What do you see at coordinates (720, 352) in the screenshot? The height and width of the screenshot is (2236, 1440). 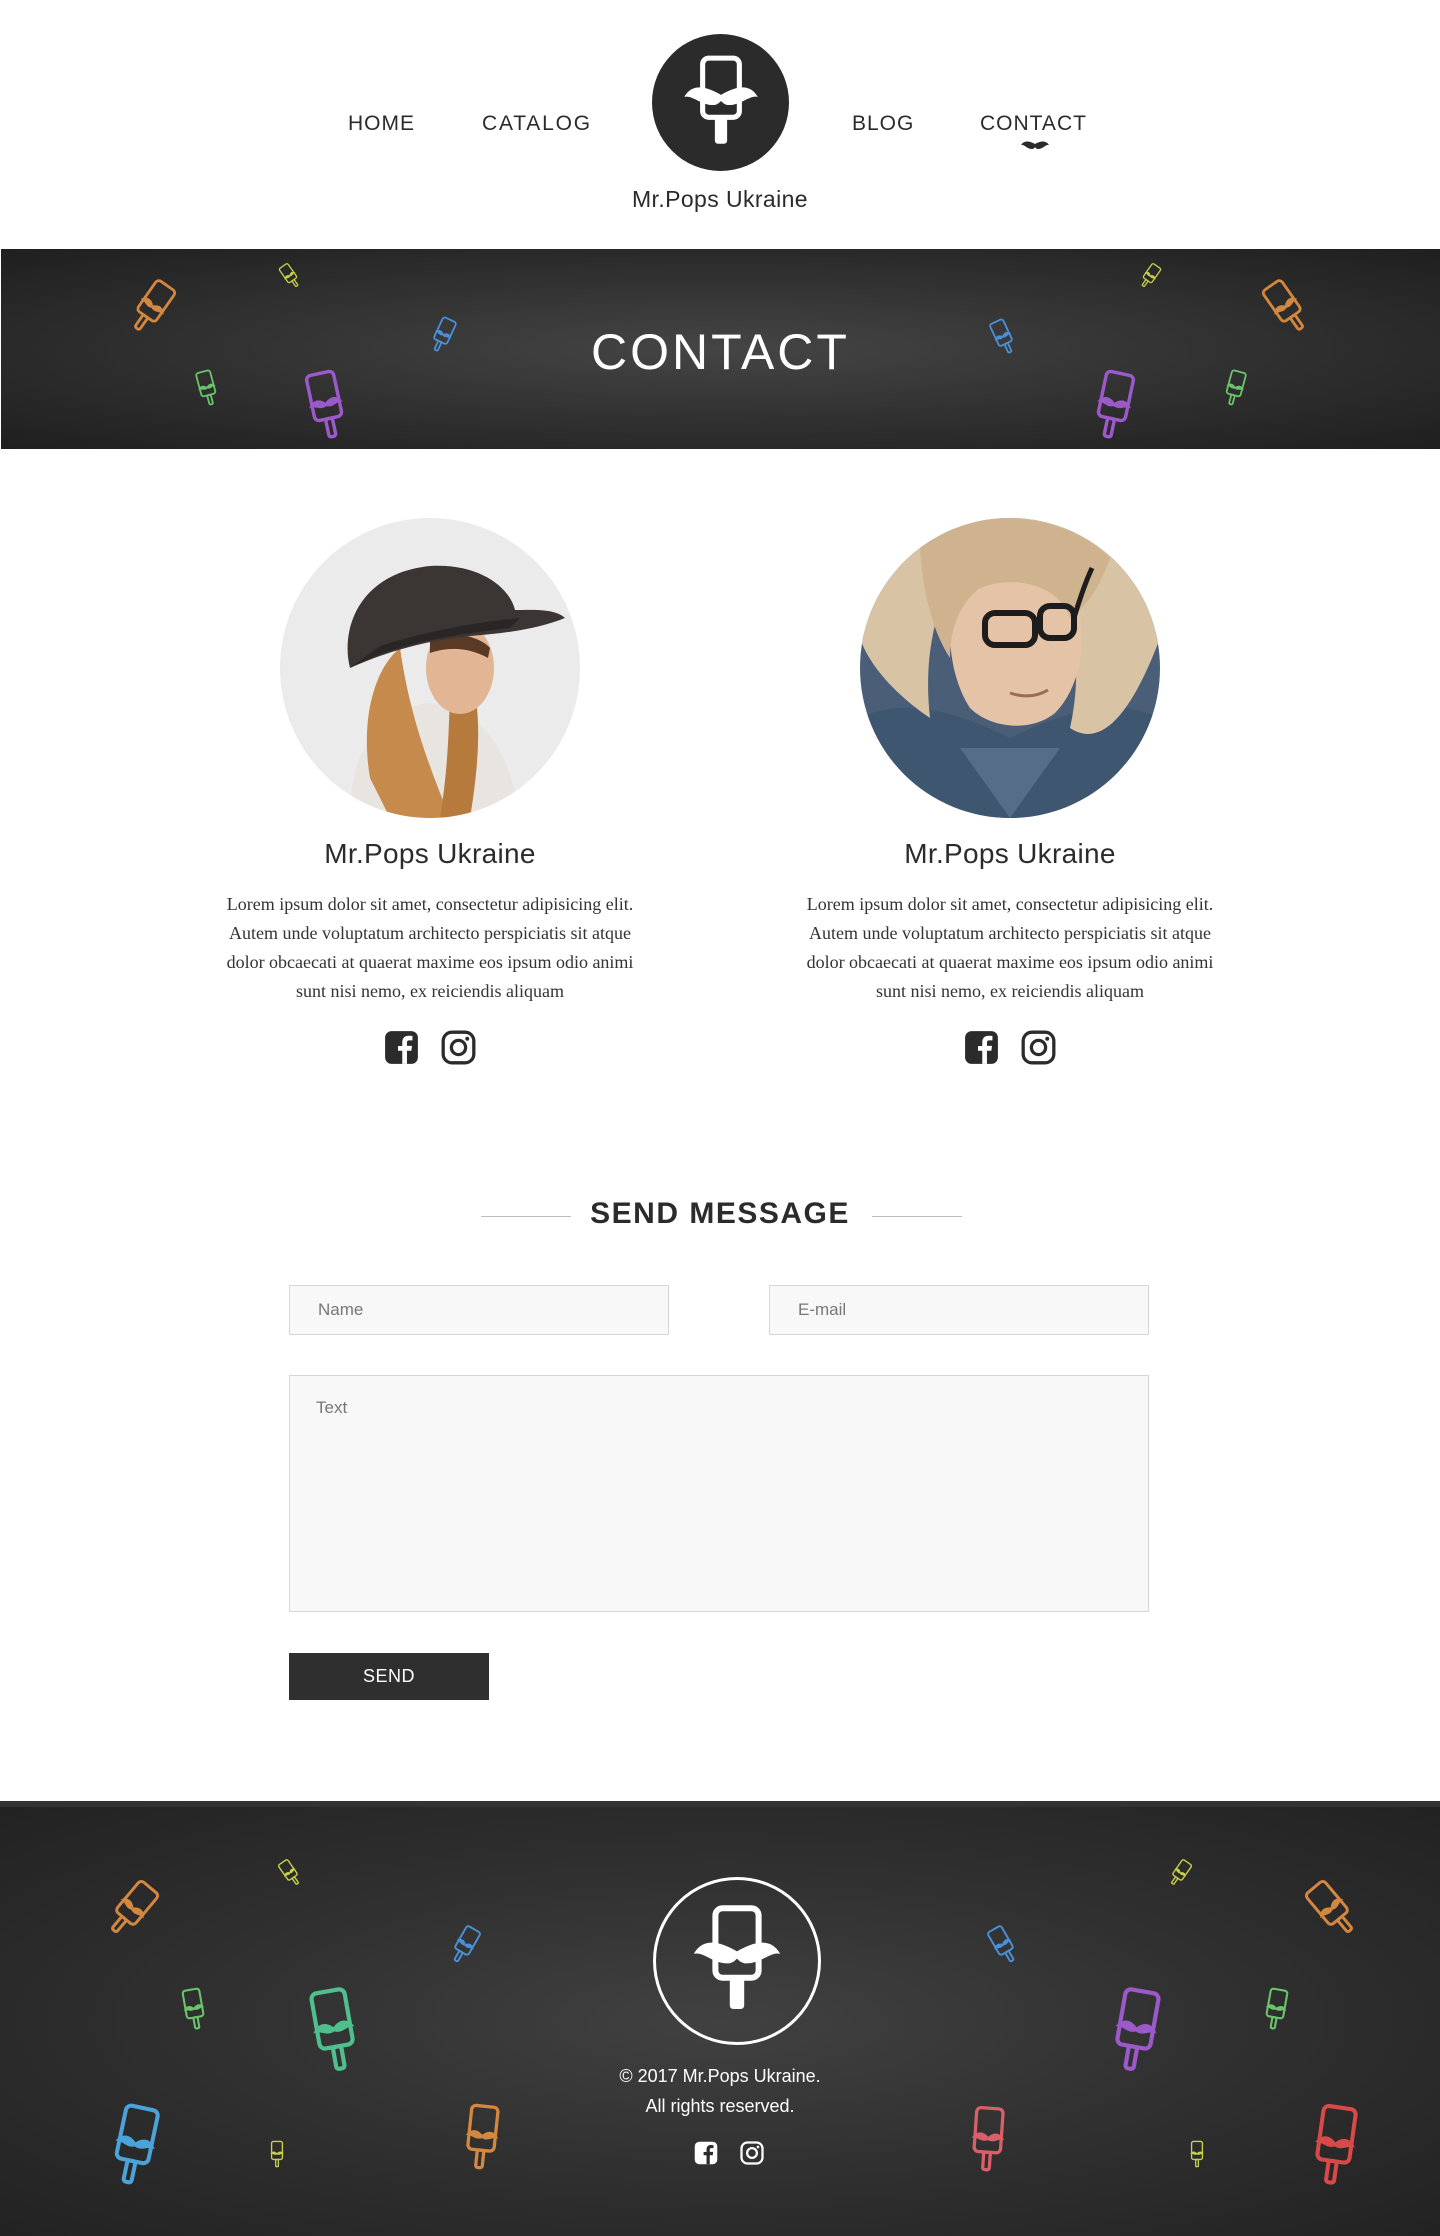 I see `page-title: CONTACT` at bounding box center [720, 352].